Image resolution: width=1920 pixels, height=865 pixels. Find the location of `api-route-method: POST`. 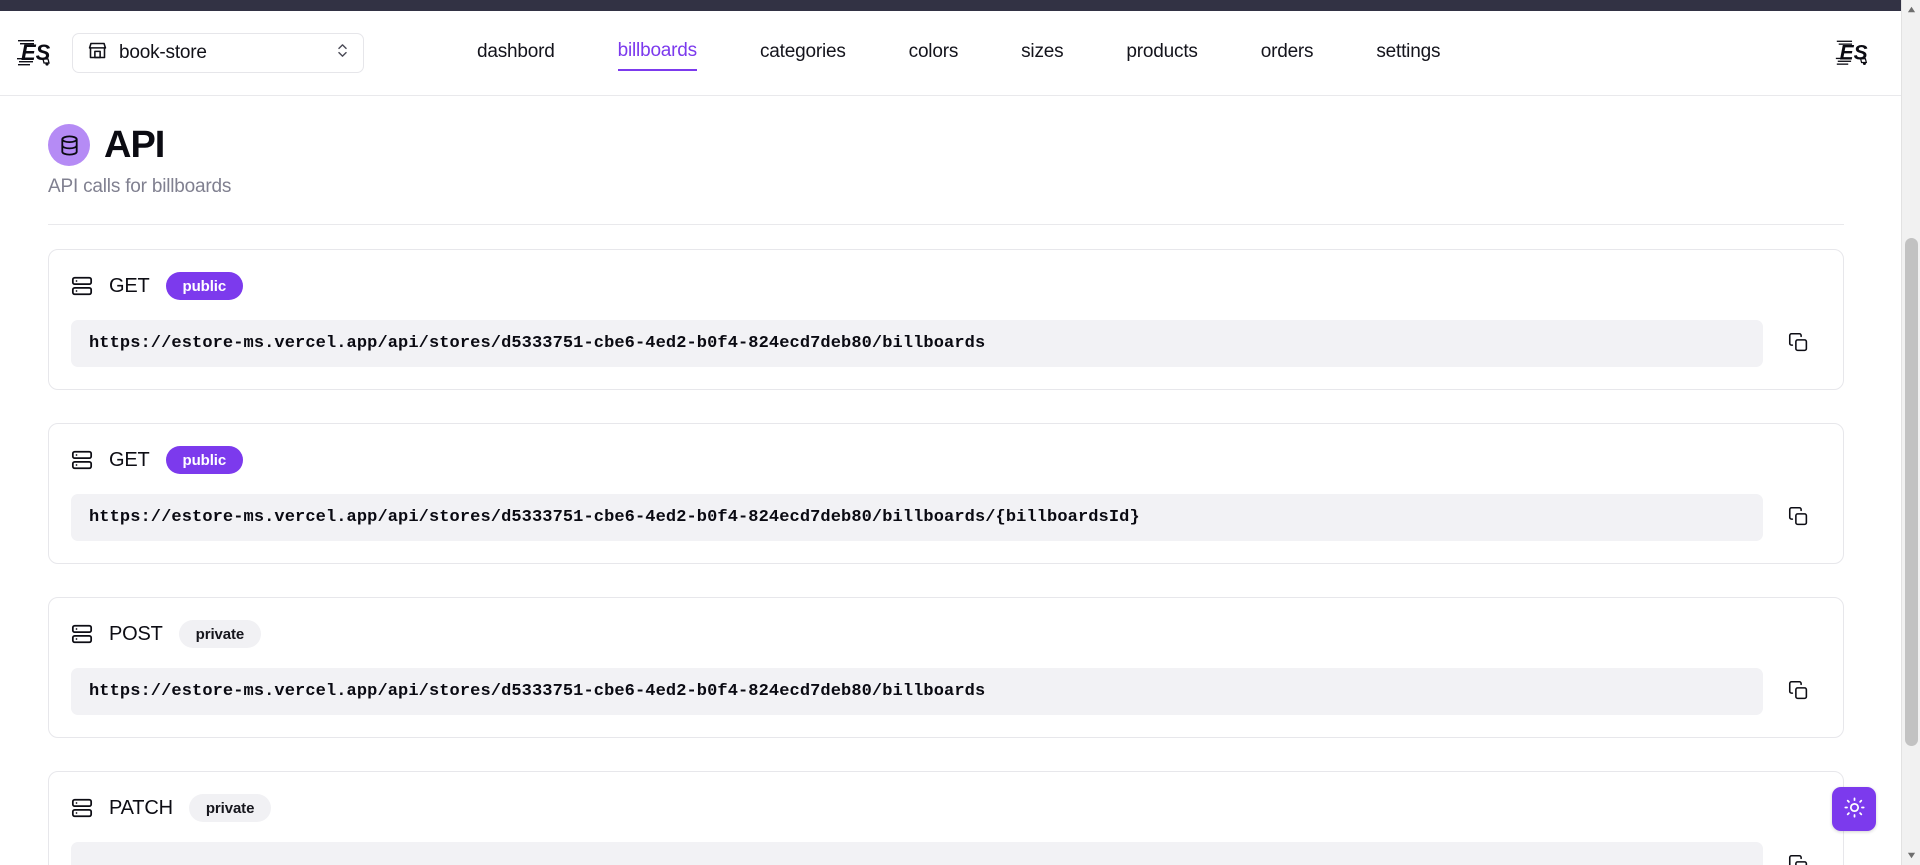

api-route-method: POST is located at coordinates (136, 633).